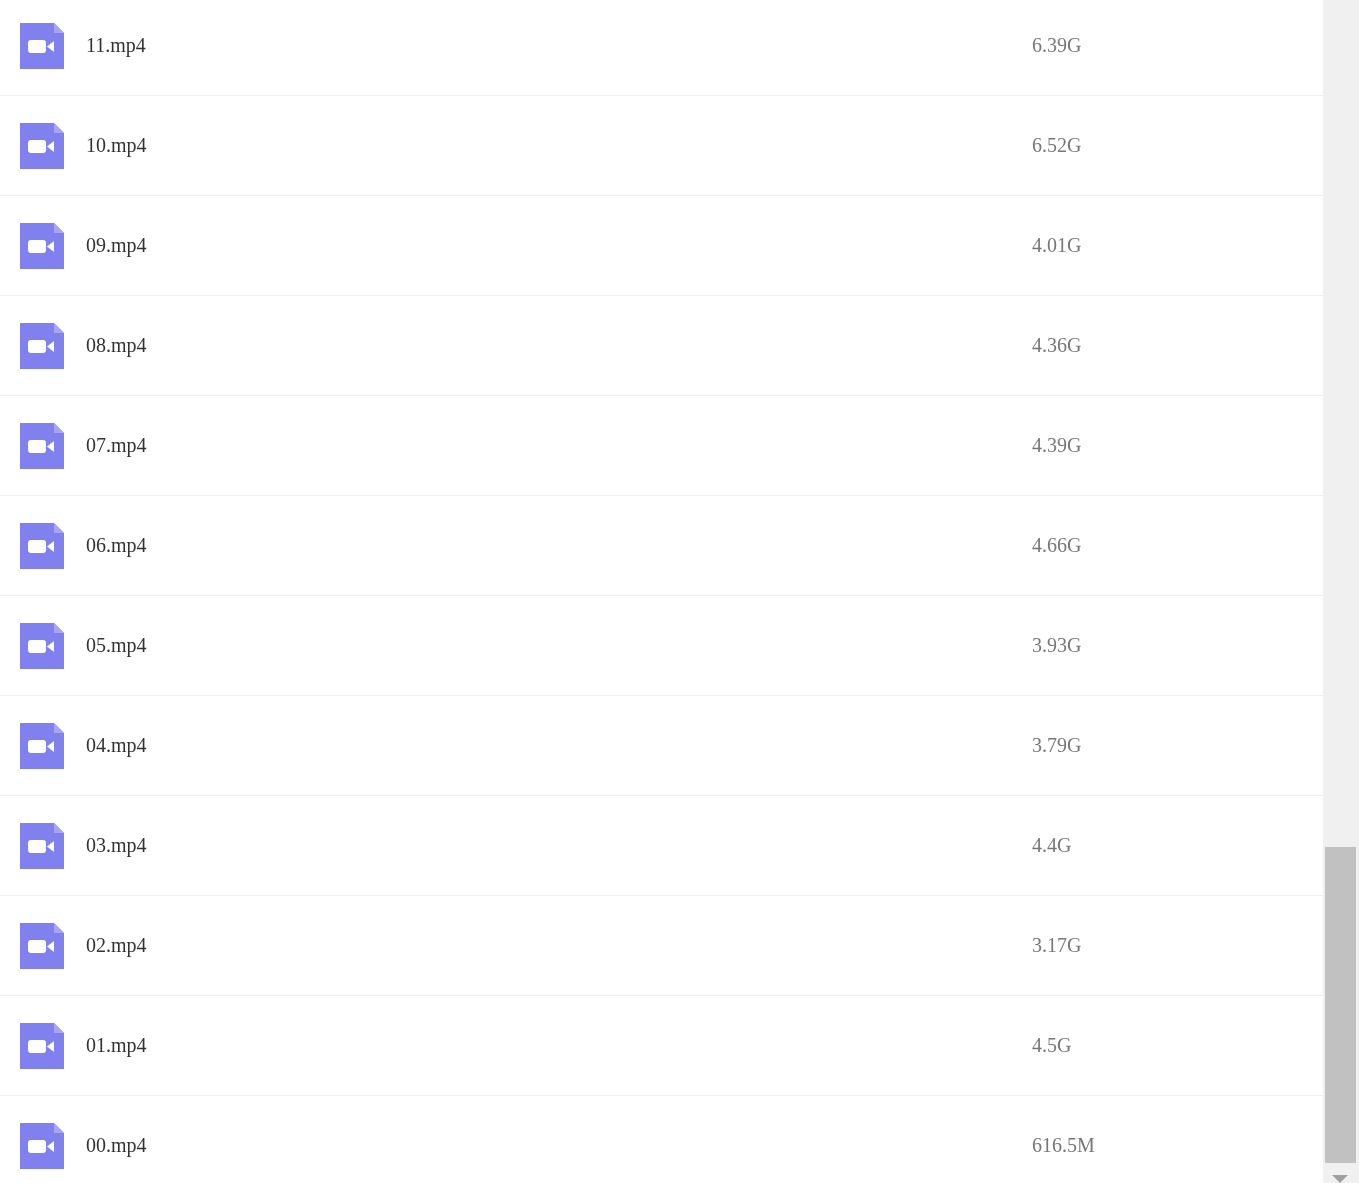 This screenshot has height=1183, width=1359. Describe the element at coordinates (559, 1145) in the screenshot. I see `file-name: 00.mp4` at that location.